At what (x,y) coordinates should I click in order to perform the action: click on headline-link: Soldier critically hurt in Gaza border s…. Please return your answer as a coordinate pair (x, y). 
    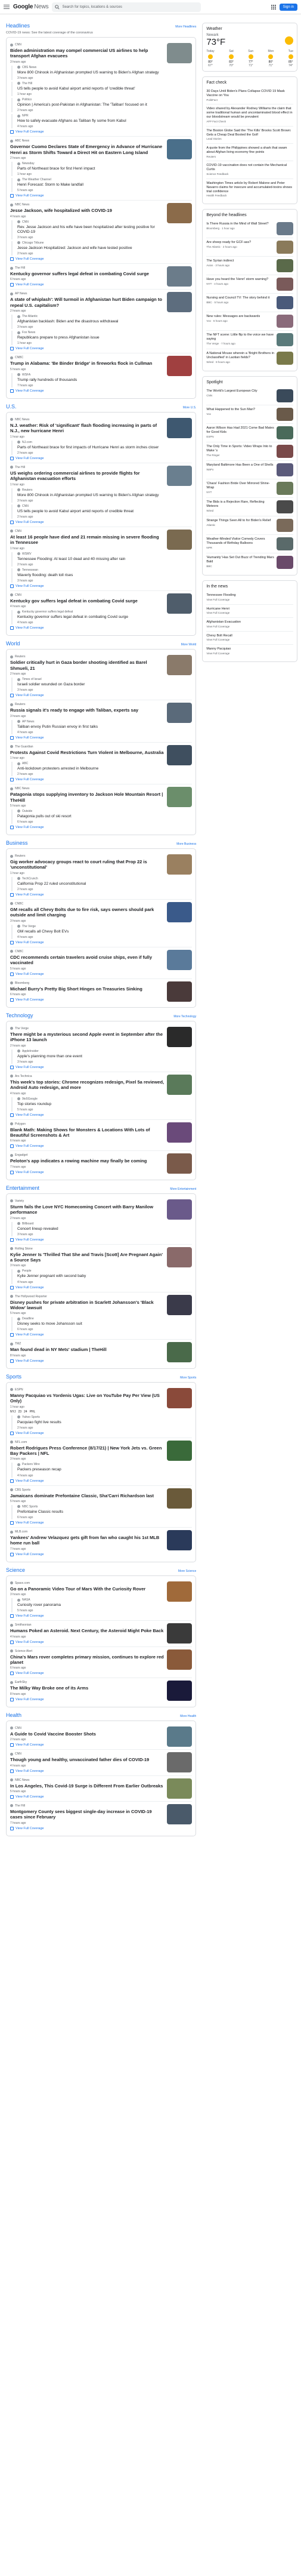
    Looking at the image, I should click on (87, 665).